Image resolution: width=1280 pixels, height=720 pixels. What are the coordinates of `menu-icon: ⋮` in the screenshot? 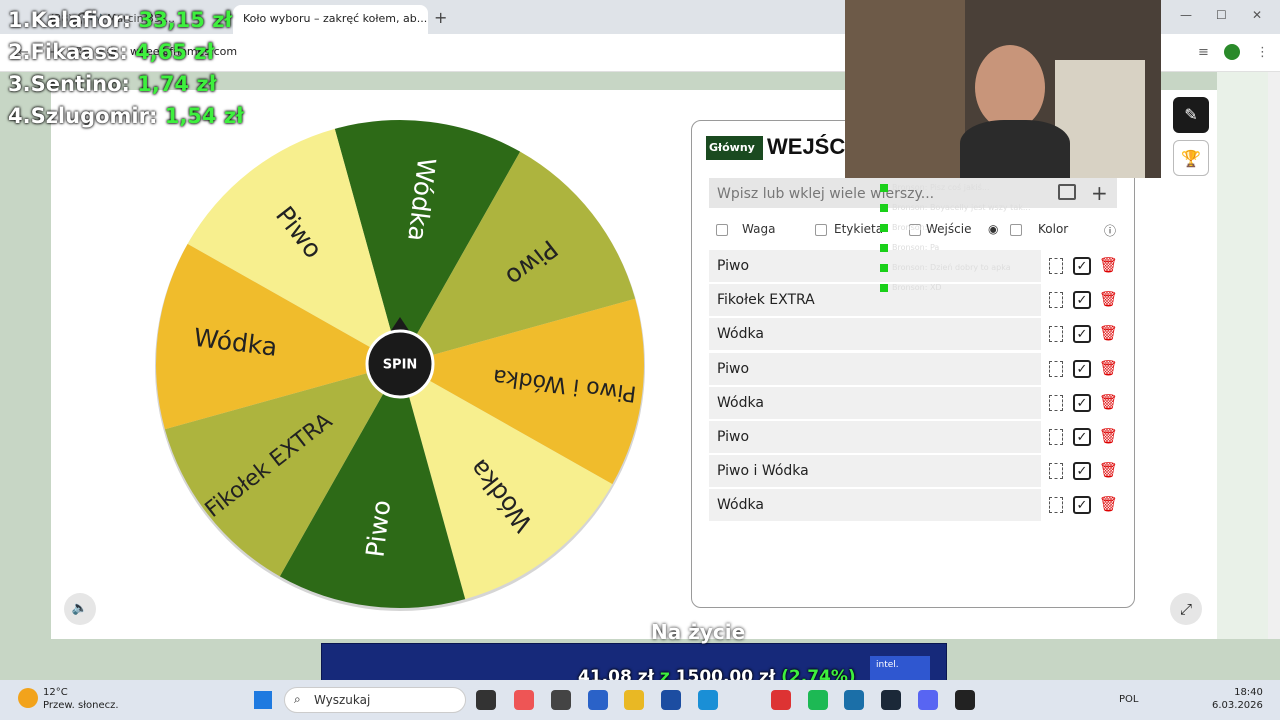 It's located at (1262, 52).